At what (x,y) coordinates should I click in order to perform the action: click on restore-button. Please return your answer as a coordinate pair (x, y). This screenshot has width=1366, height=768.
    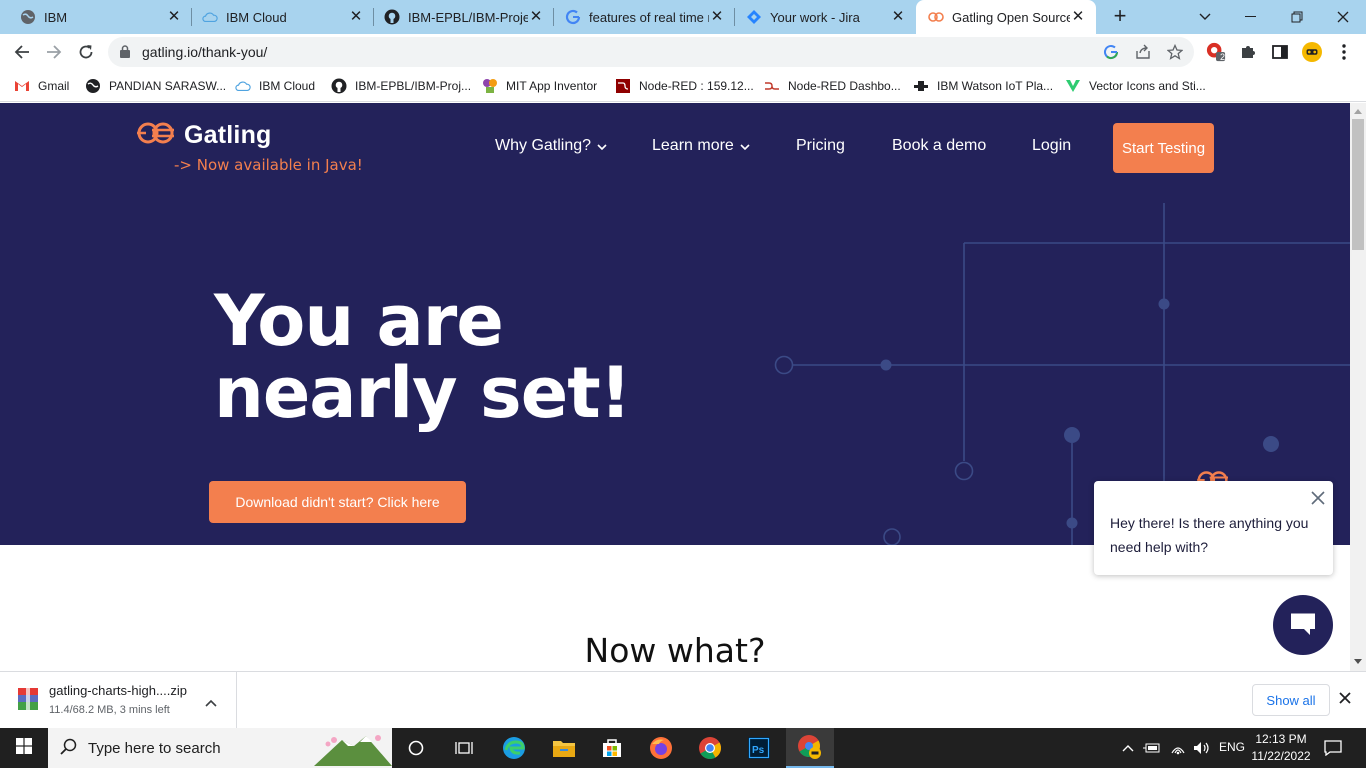
    Looking at the image, I should click on (1297, 17).